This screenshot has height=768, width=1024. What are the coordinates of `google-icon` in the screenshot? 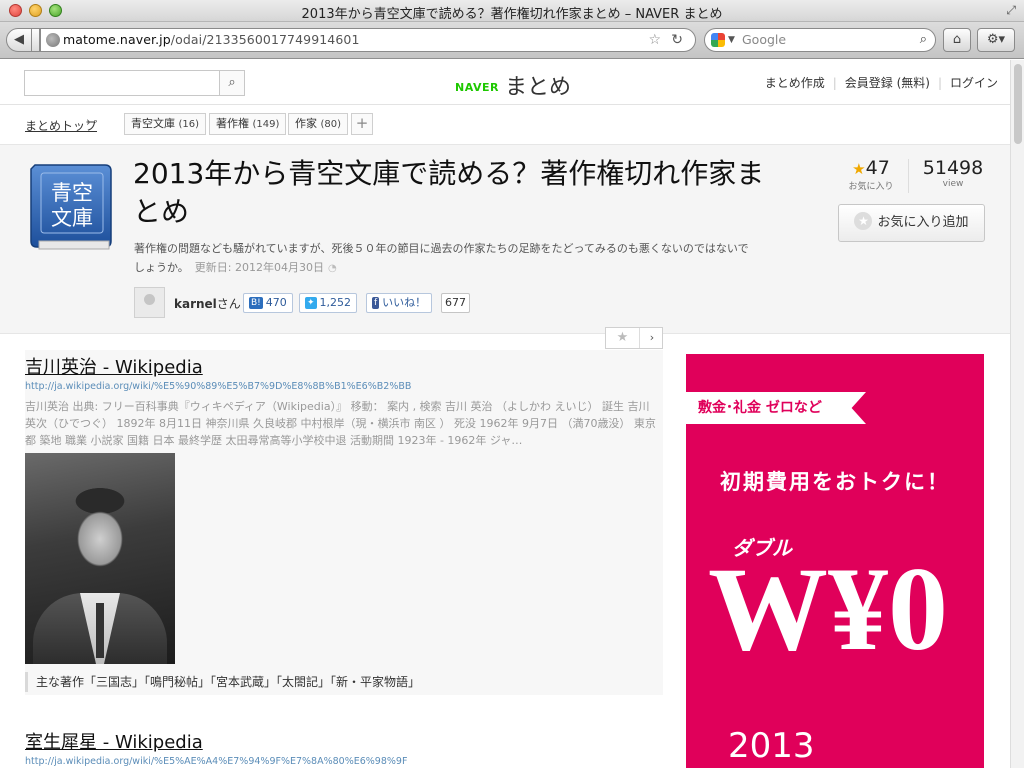 It's located at (718, 40).